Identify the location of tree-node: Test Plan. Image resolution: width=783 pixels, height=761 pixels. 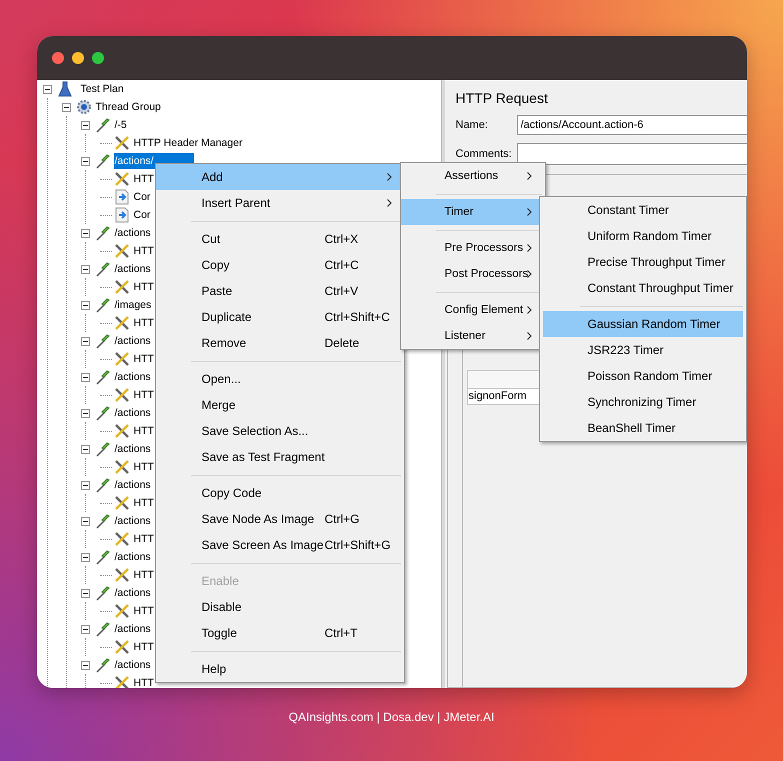
(102, 89).